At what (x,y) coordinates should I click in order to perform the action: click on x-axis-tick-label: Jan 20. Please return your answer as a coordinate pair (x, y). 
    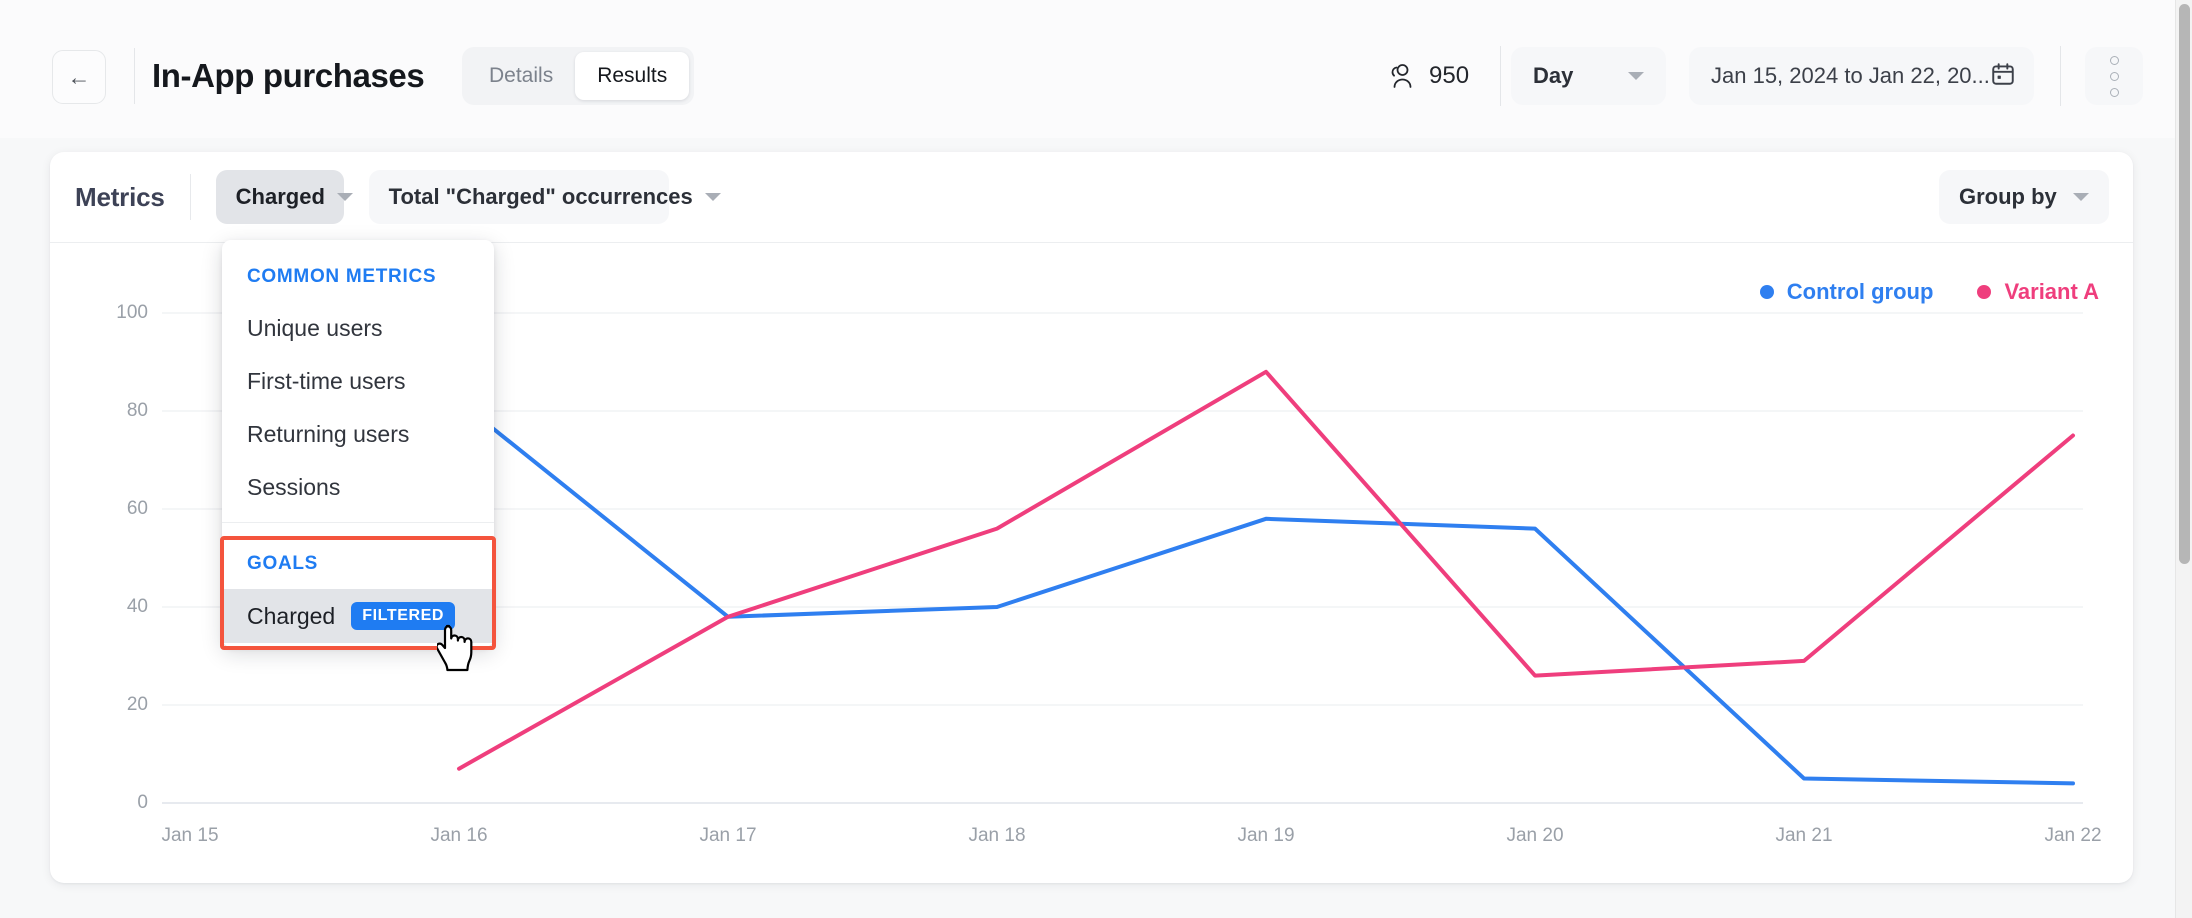
    Looking at the image, I should click on (1535, 835).